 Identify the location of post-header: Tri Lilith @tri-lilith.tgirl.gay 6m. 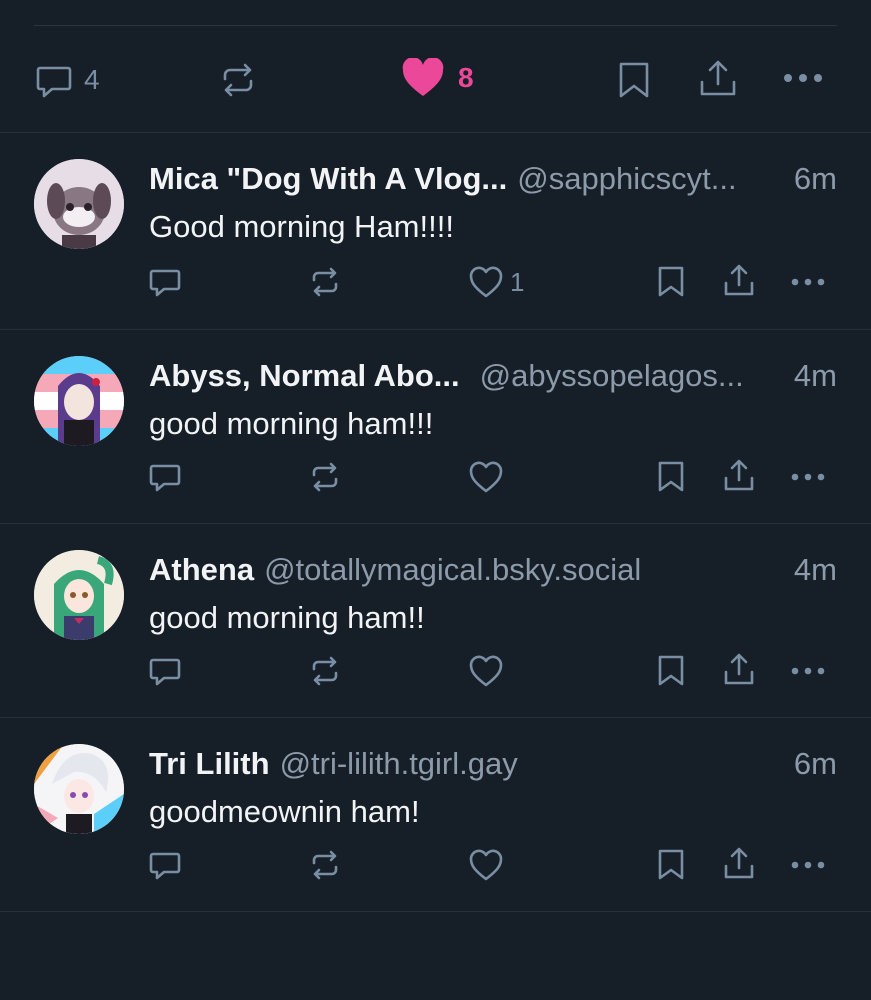
(493, 766).